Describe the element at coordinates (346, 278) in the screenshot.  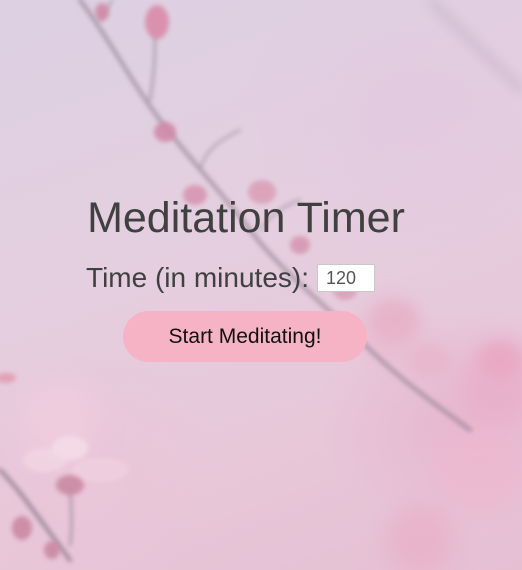
I see `minutes-input` at that location.